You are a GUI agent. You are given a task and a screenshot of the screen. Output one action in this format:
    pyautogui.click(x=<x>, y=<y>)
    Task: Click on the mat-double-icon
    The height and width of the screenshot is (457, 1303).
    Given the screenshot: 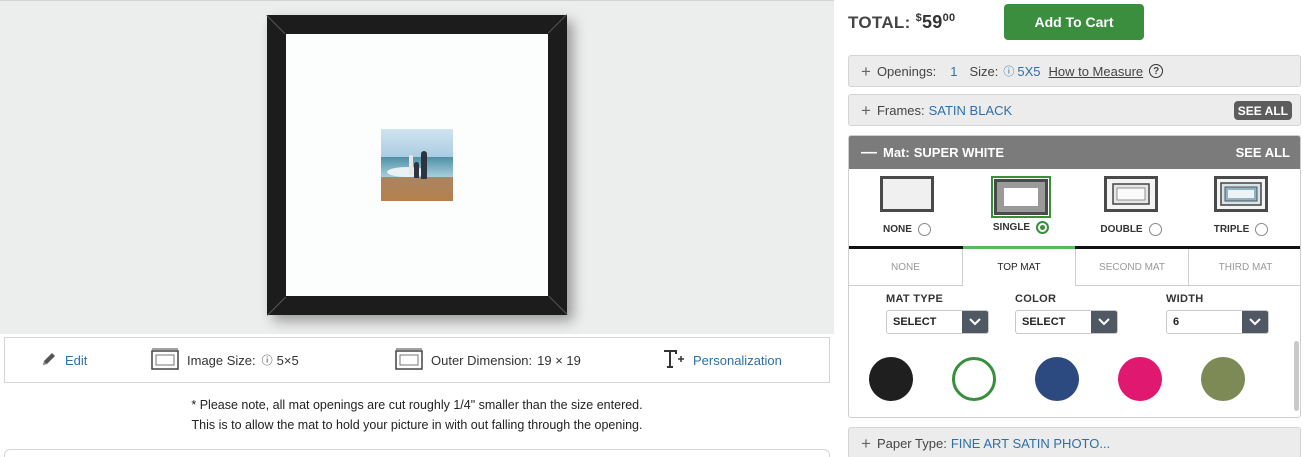 What is the action you would take?
    pyautogui.click(x=1131, y=196)
    